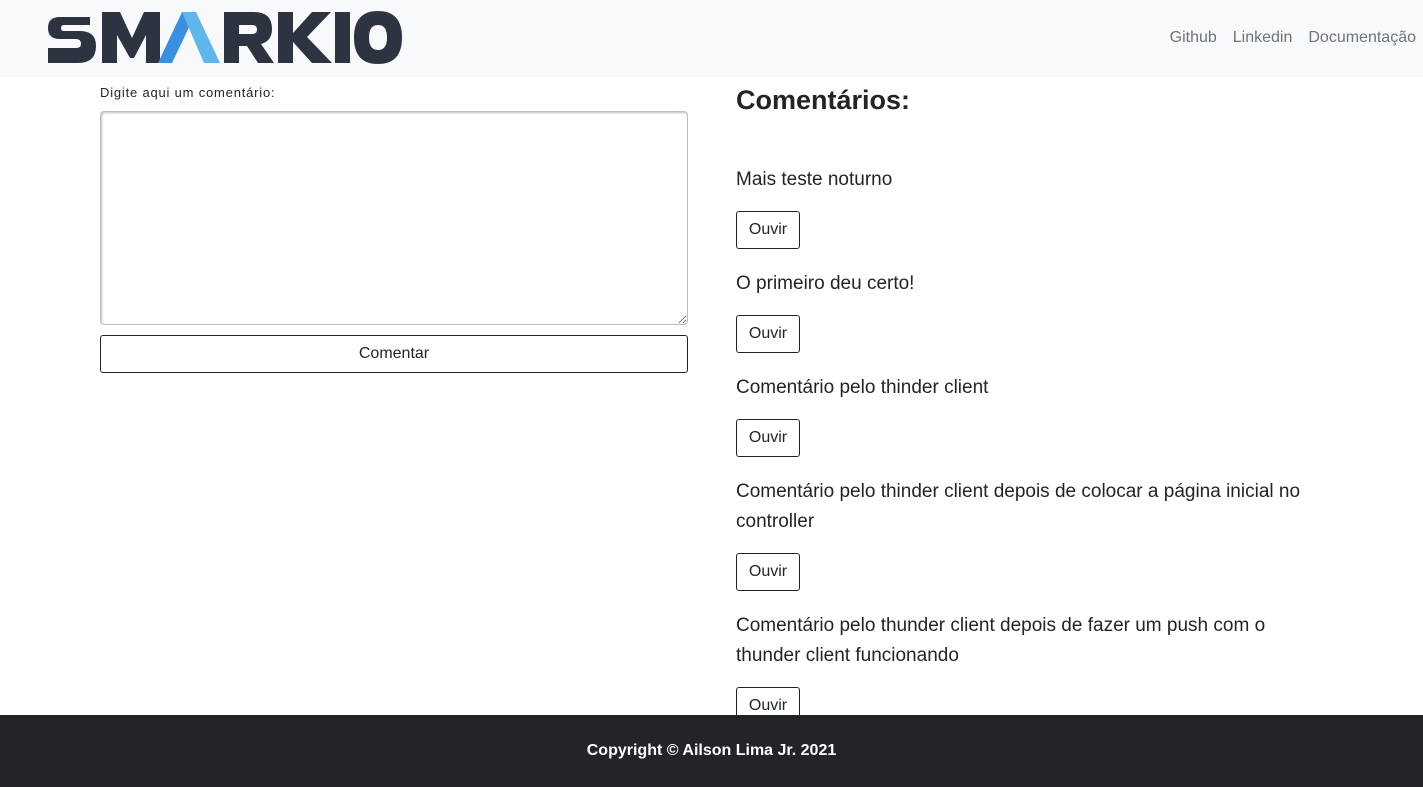  Describe the element at coordinates (394, 354) in the screenshot. I see `comentar-button: Comentar` at that location.